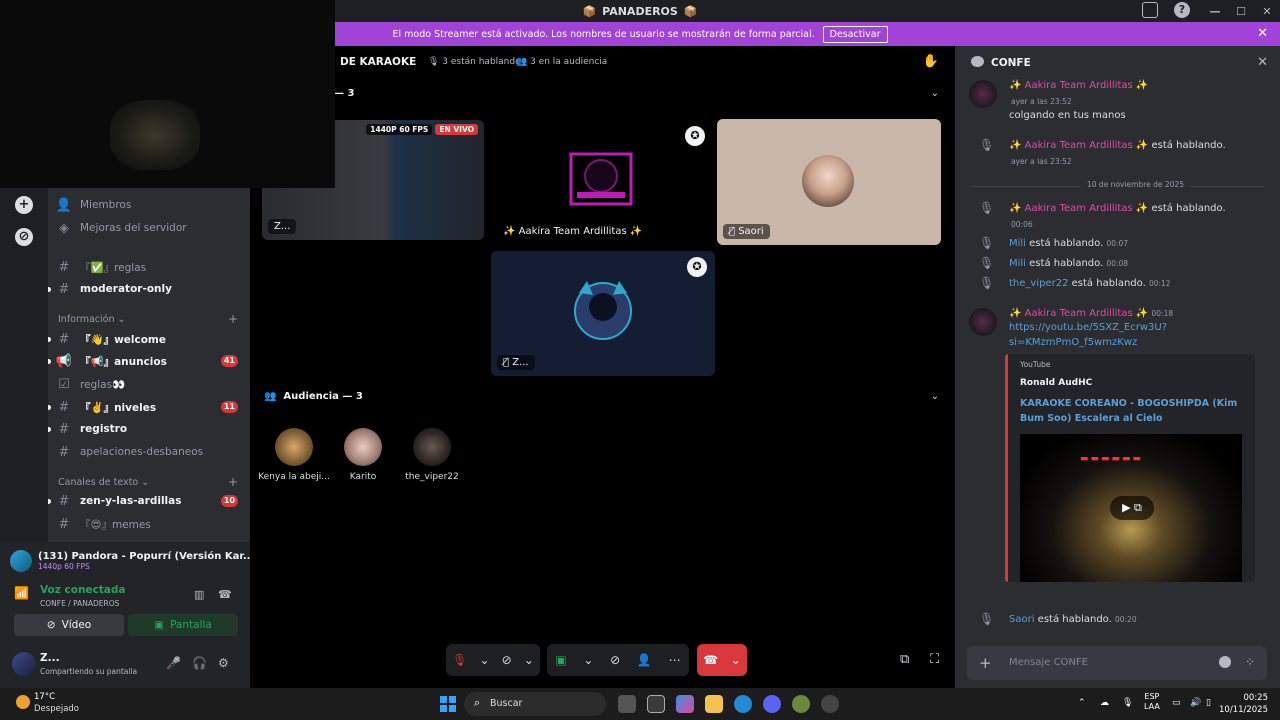  I want to click on disconnect-icon: ☎, so click(225, 594).